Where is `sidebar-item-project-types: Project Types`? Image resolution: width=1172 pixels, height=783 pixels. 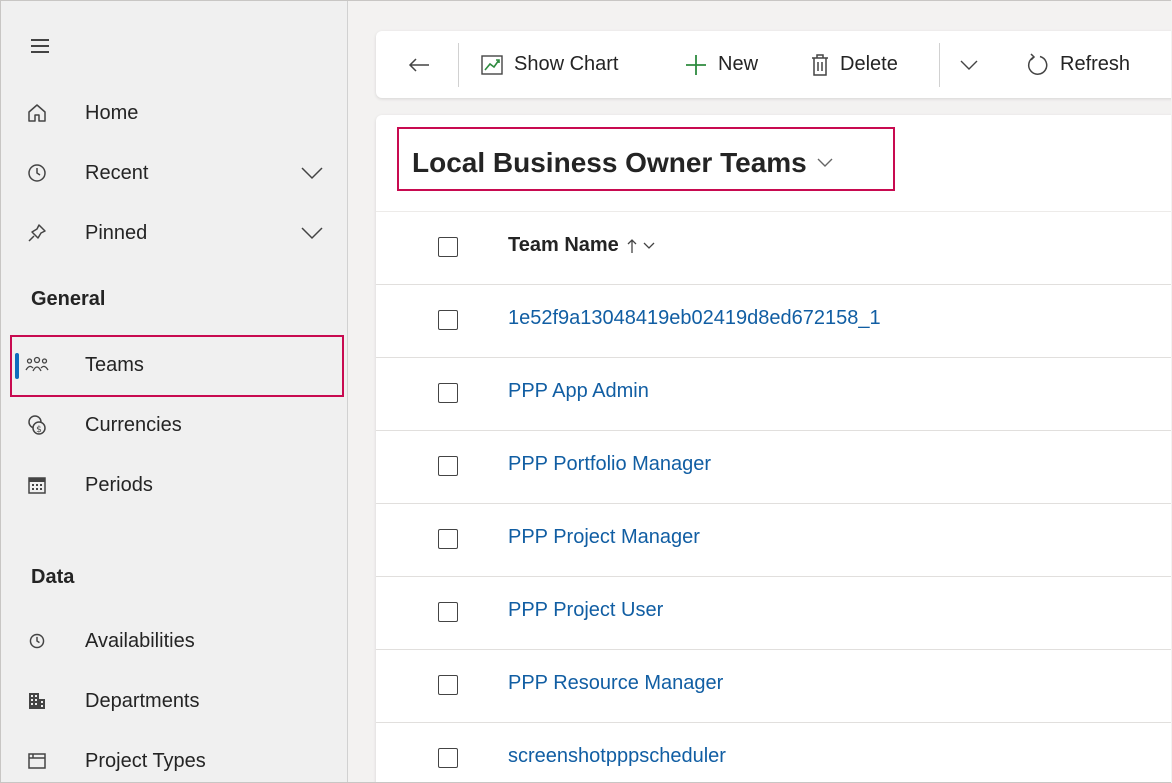
sidebar-item-project-types: Project Types is located at coordinates (174, 757).